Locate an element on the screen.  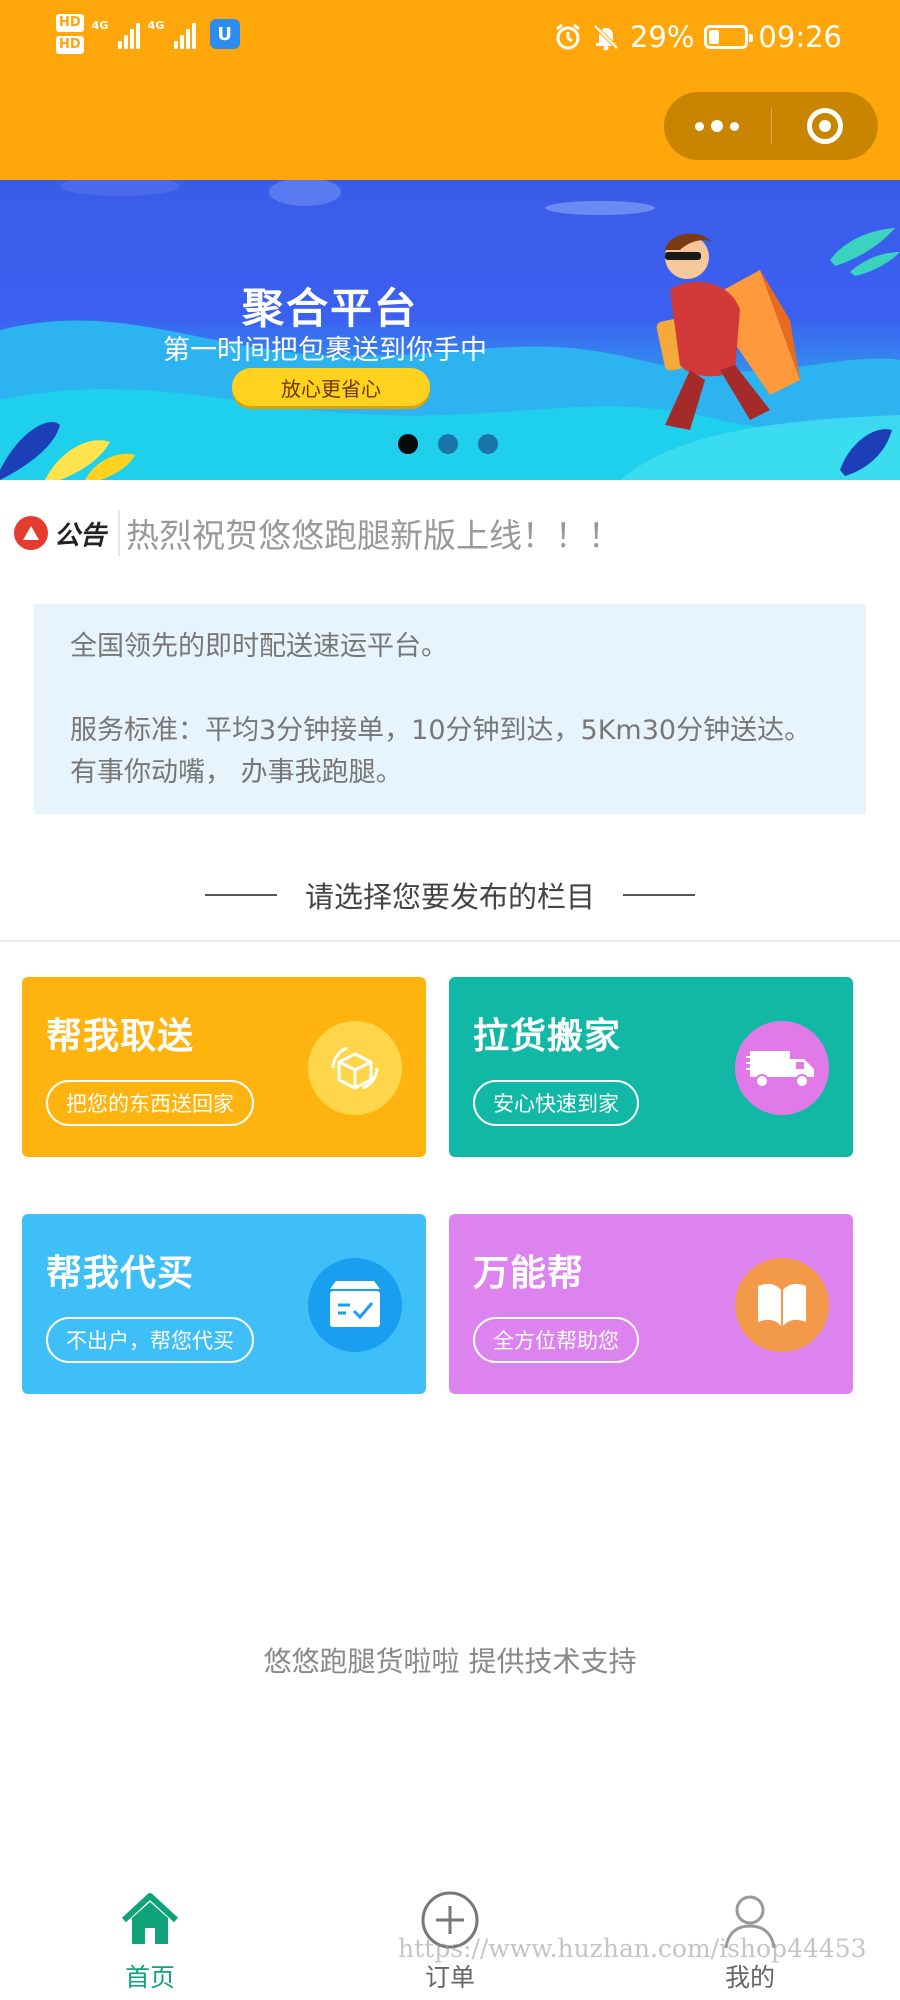
more-dots-icon is located at coordinates (717, 126).